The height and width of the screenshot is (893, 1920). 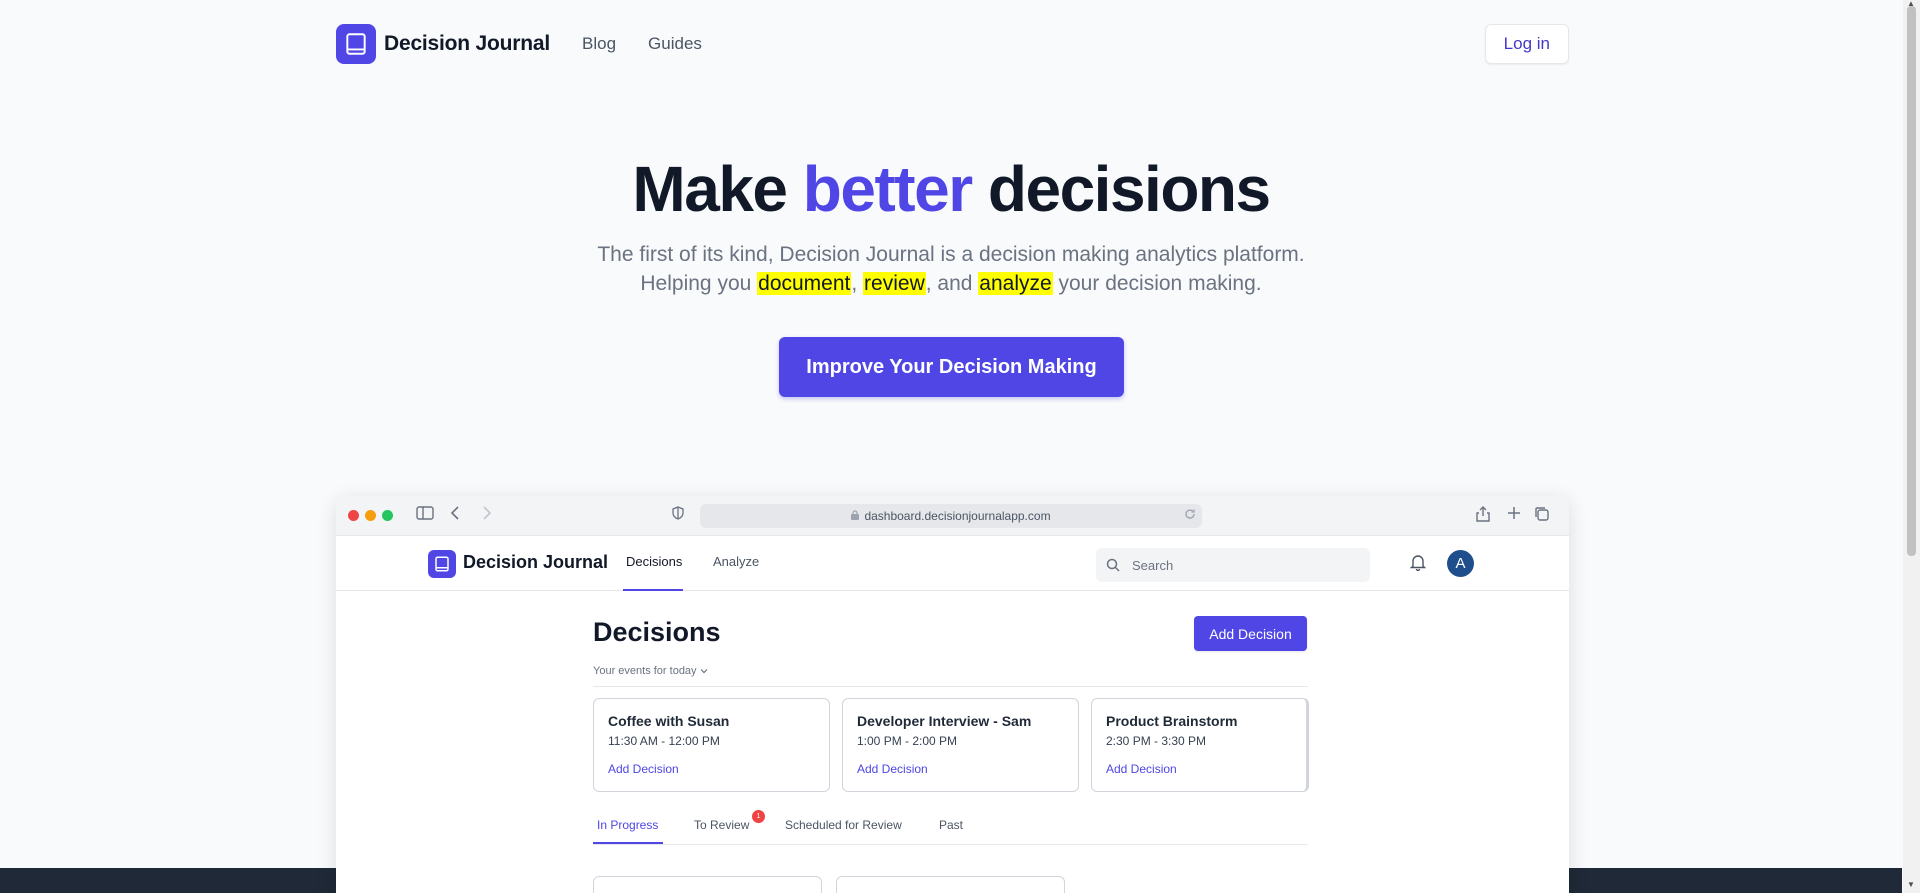 What do you see at coordinates (855, 516) in the screenshot?
I see `lock-icon` at bounding box center [855, 516].